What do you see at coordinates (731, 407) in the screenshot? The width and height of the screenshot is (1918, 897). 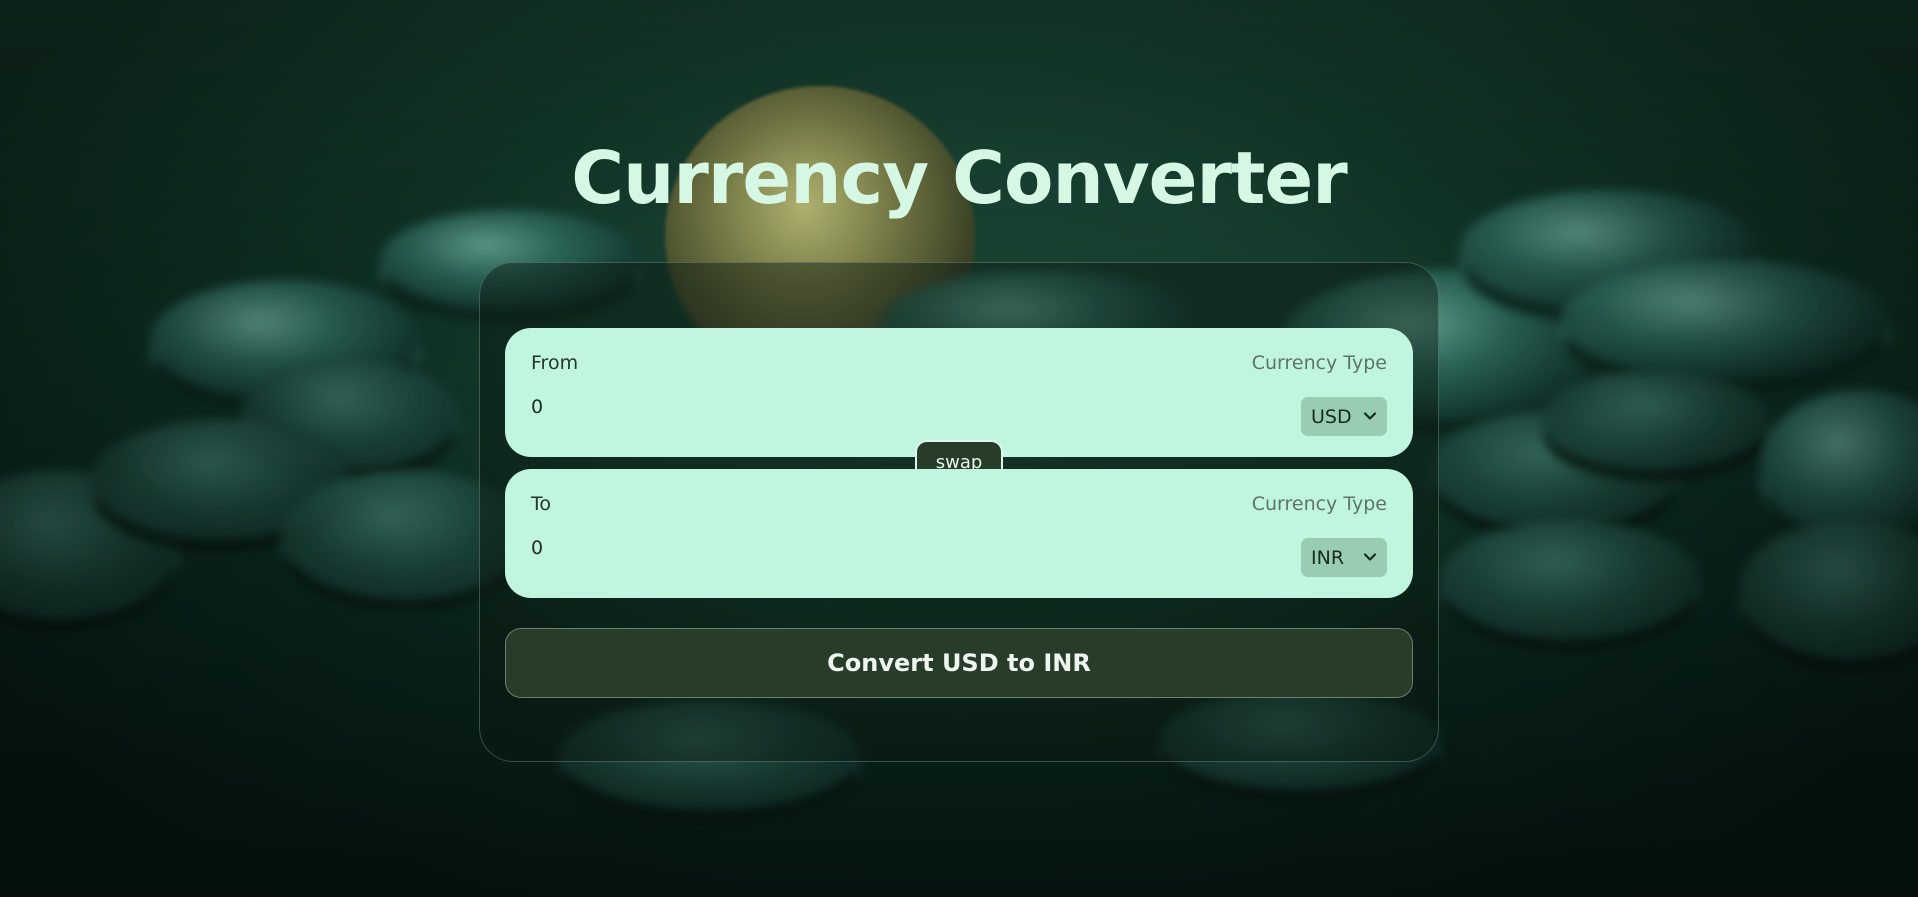 I see `from-amount-input` at bounding box center [731, 407].